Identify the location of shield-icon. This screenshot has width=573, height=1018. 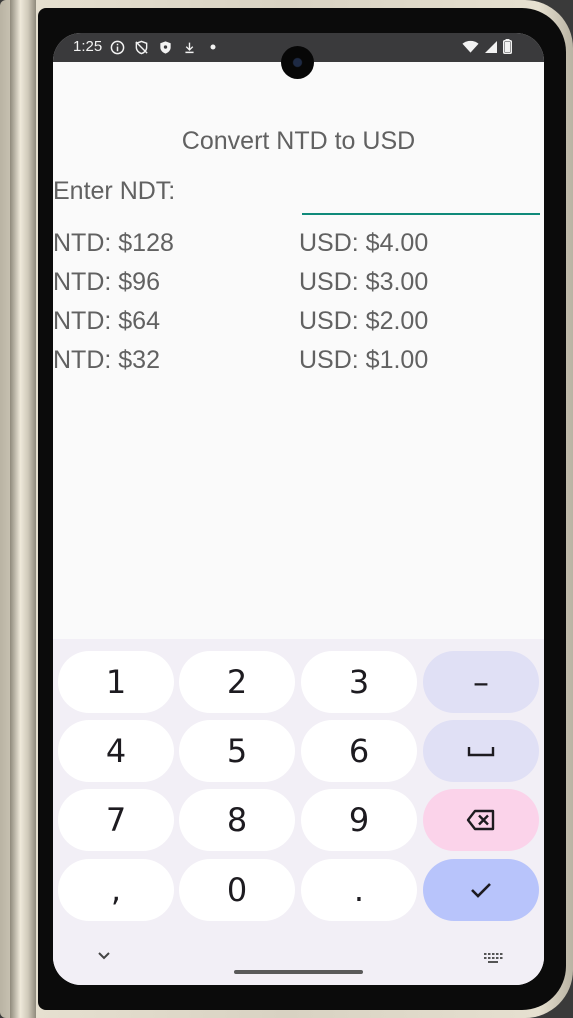
(165, 47).